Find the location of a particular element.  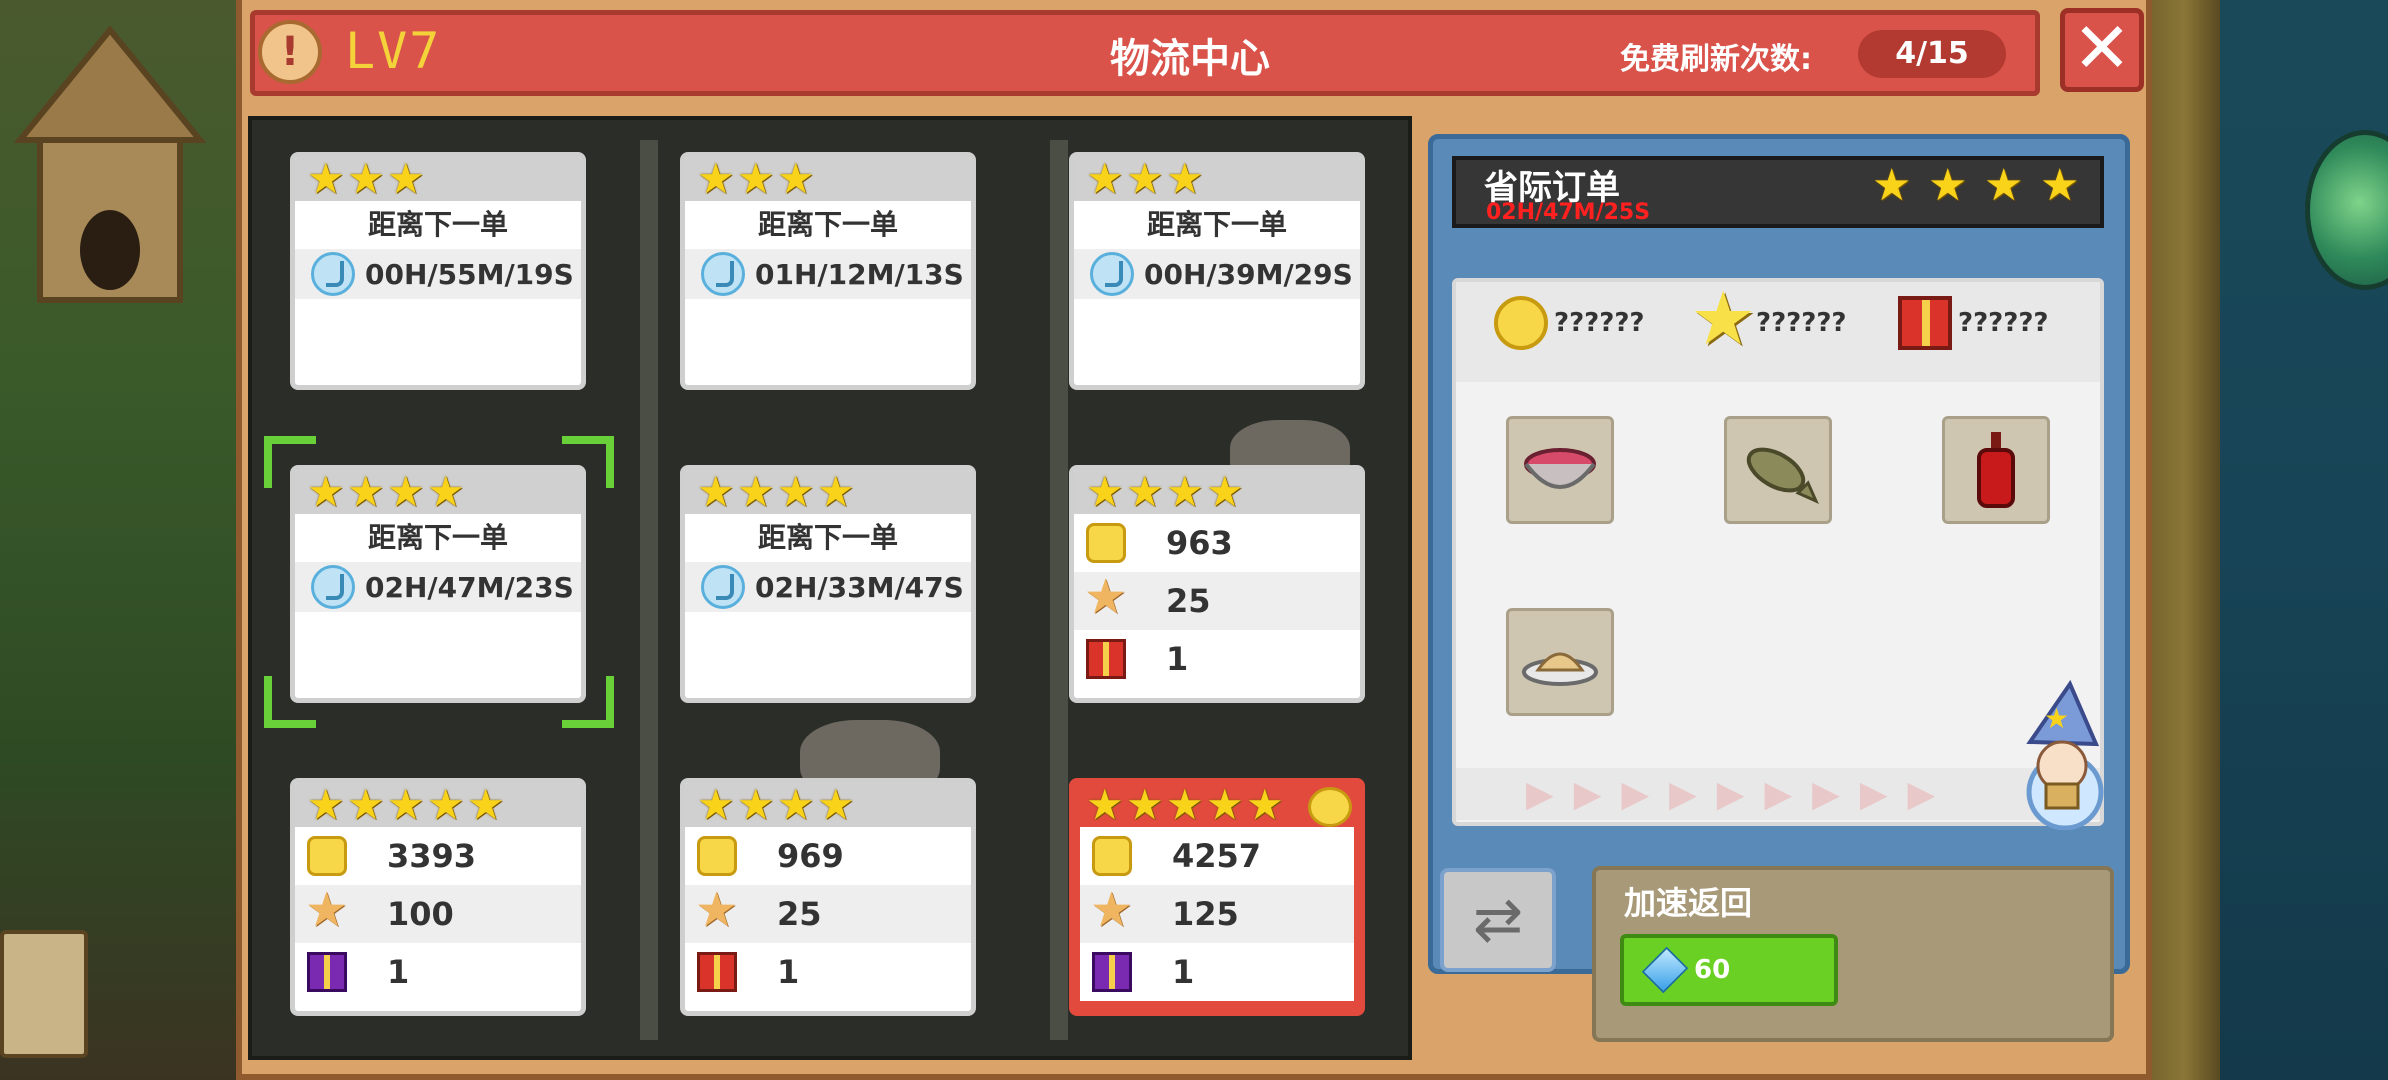

fish-icon is located at coordinates (1782, 475).